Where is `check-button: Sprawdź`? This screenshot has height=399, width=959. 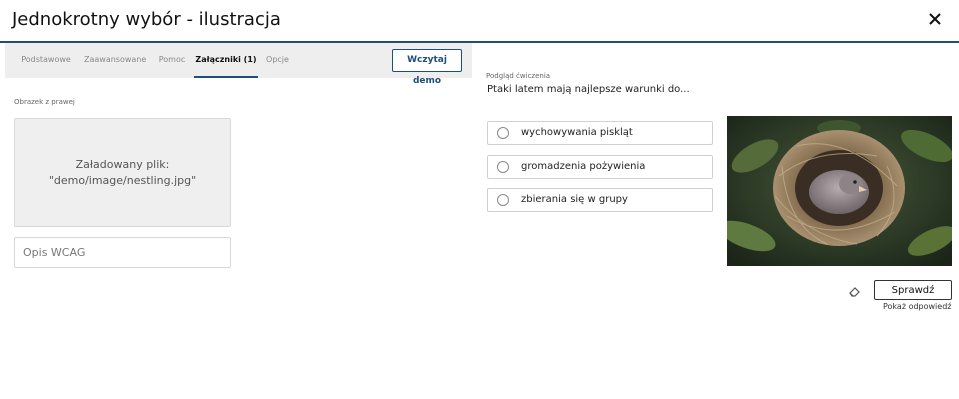 check-button: Sprawdź is located at coordinates (913, 290).